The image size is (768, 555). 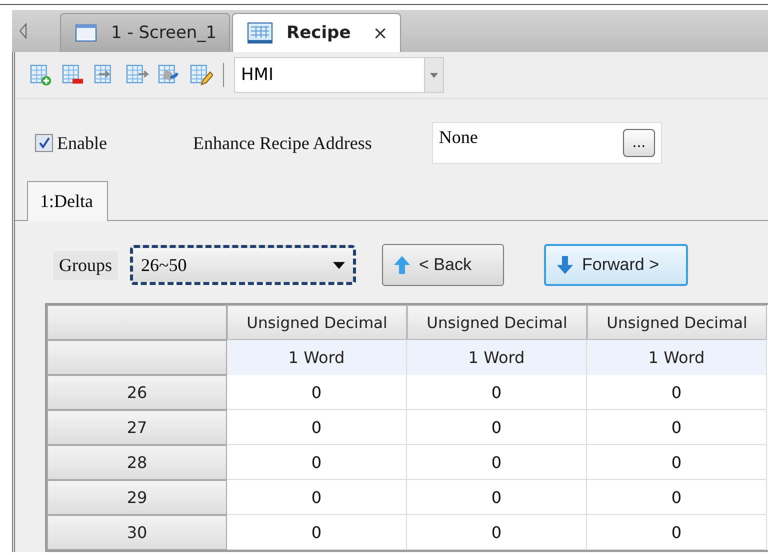 What do you see at coordinates (616, 265) in the screenshot?
I see `forward-button: Forward >` at bounding box center [616, 265].